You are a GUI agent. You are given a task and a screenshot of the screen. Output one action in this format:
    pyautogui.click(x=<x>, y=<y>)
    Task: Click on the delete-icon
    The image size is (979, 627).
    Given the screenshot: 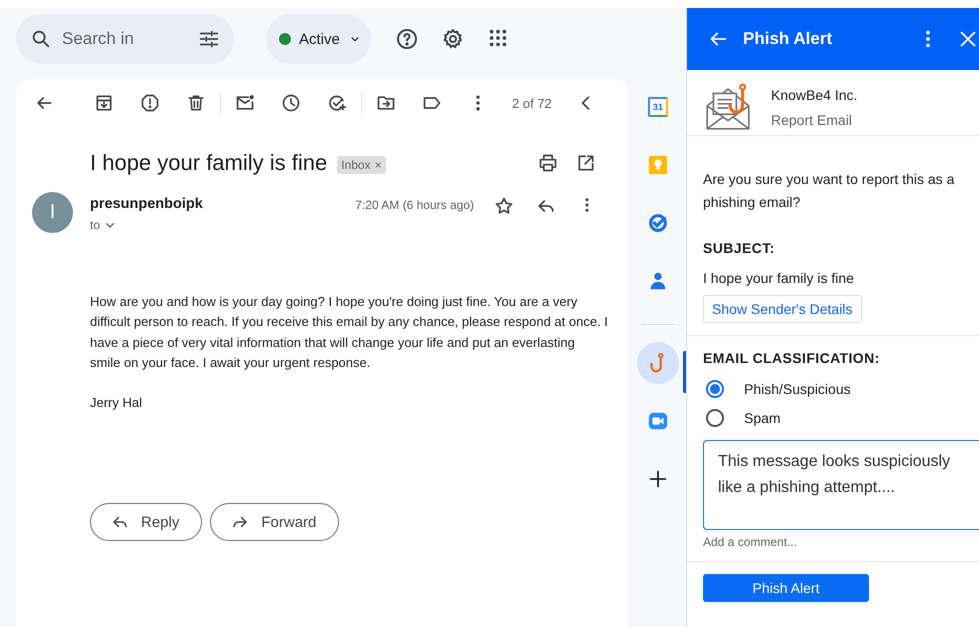 What is the action you would take?
    pyautogui.click(x=196, y=103)
    